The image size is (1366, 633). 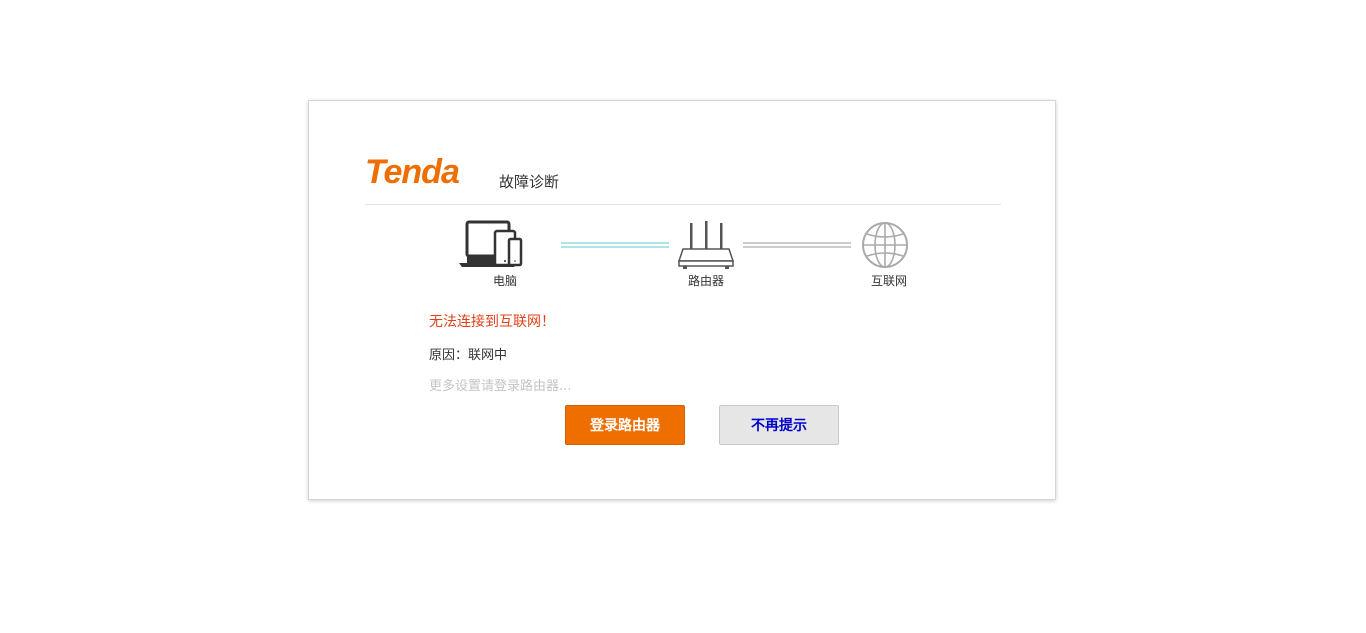 What do you see at coordinates (412, 171) in the screenshot?
I see `svg-text: Tenda` at bounding box center [412, 171].